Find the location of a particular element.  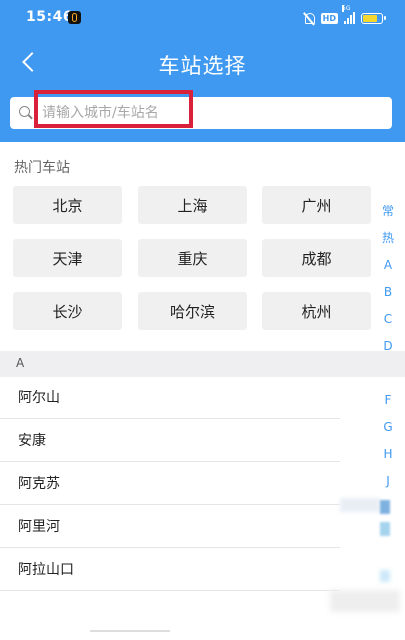

section-letter: A is located at coordinates (20, 363).